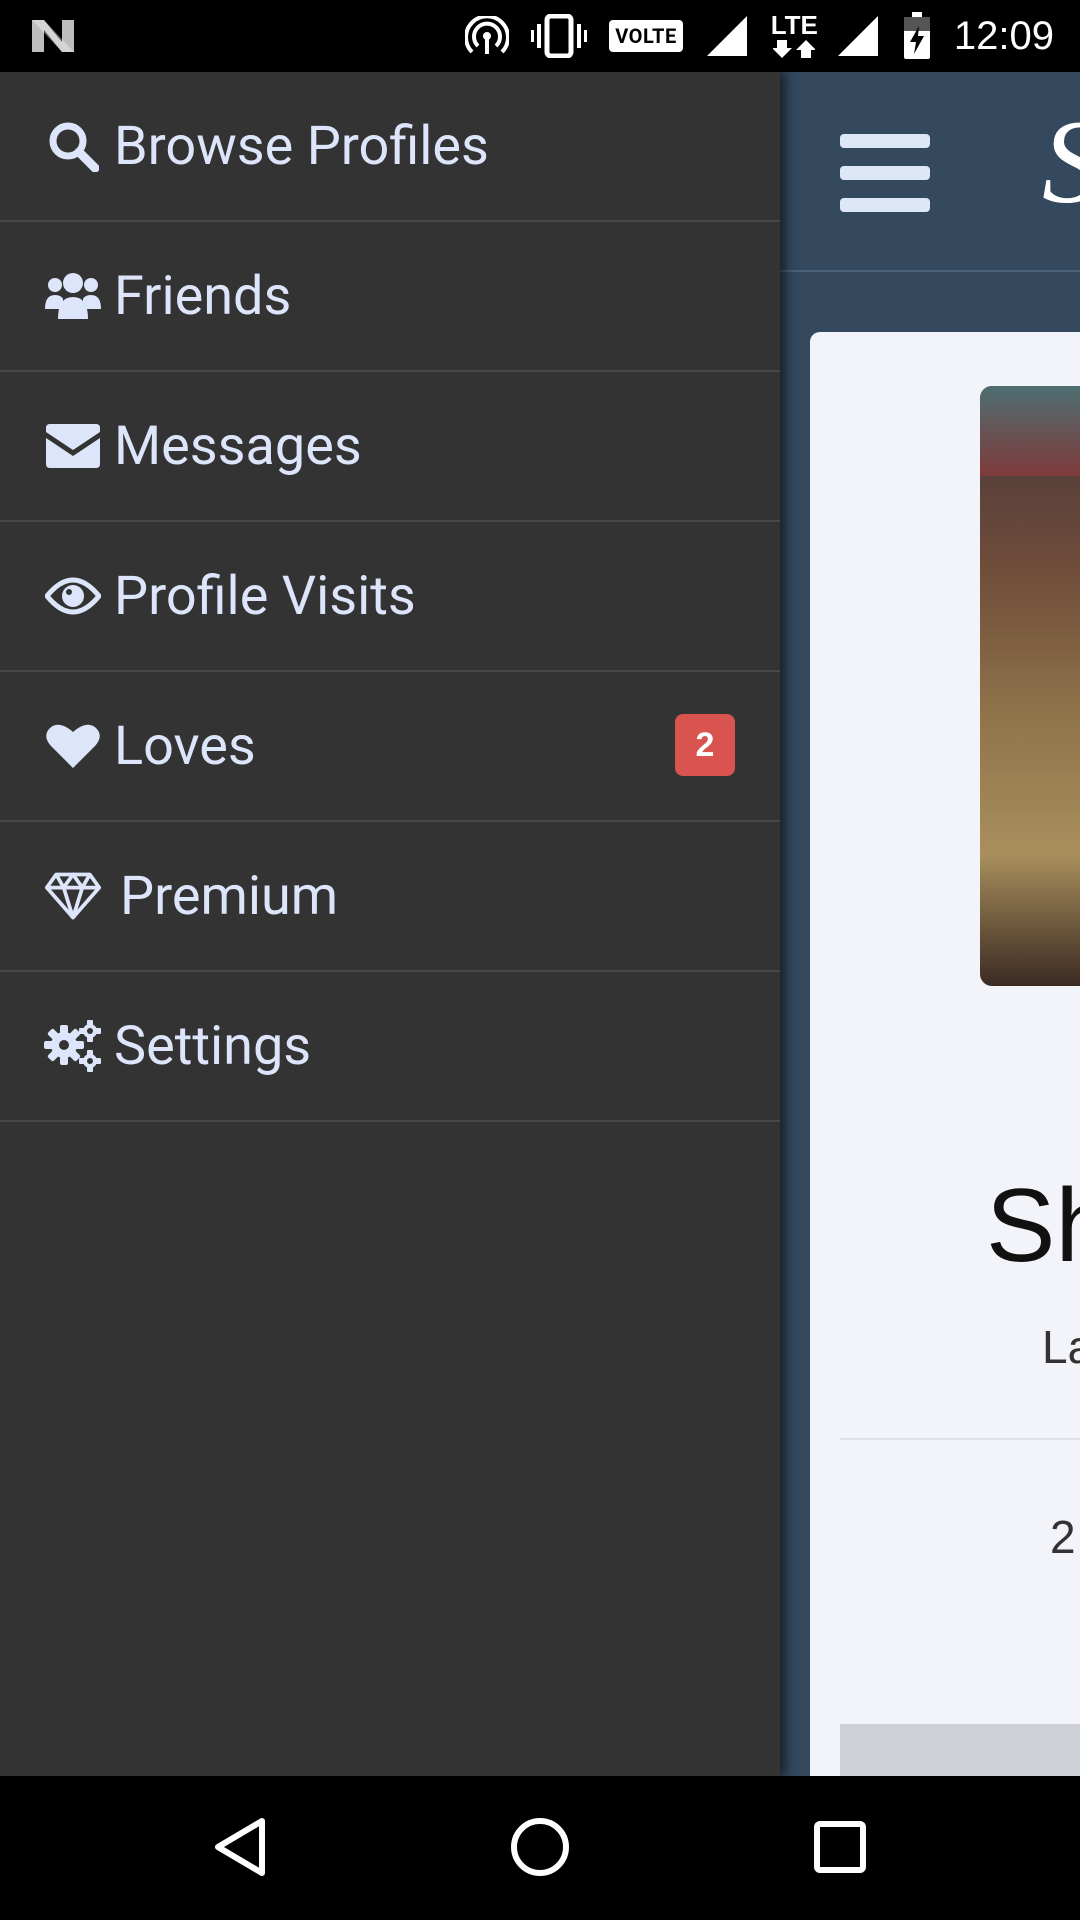  I want to click on gears-icon, so click(73, 1046).